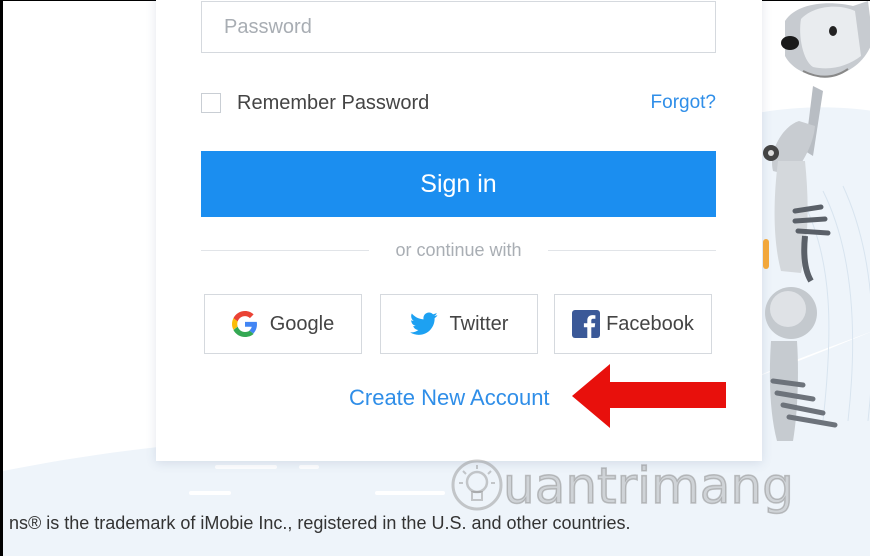  Describe the element at coordinates (449, 398) in the screenshot. I see `create-account-link: Create New Account` at that location.